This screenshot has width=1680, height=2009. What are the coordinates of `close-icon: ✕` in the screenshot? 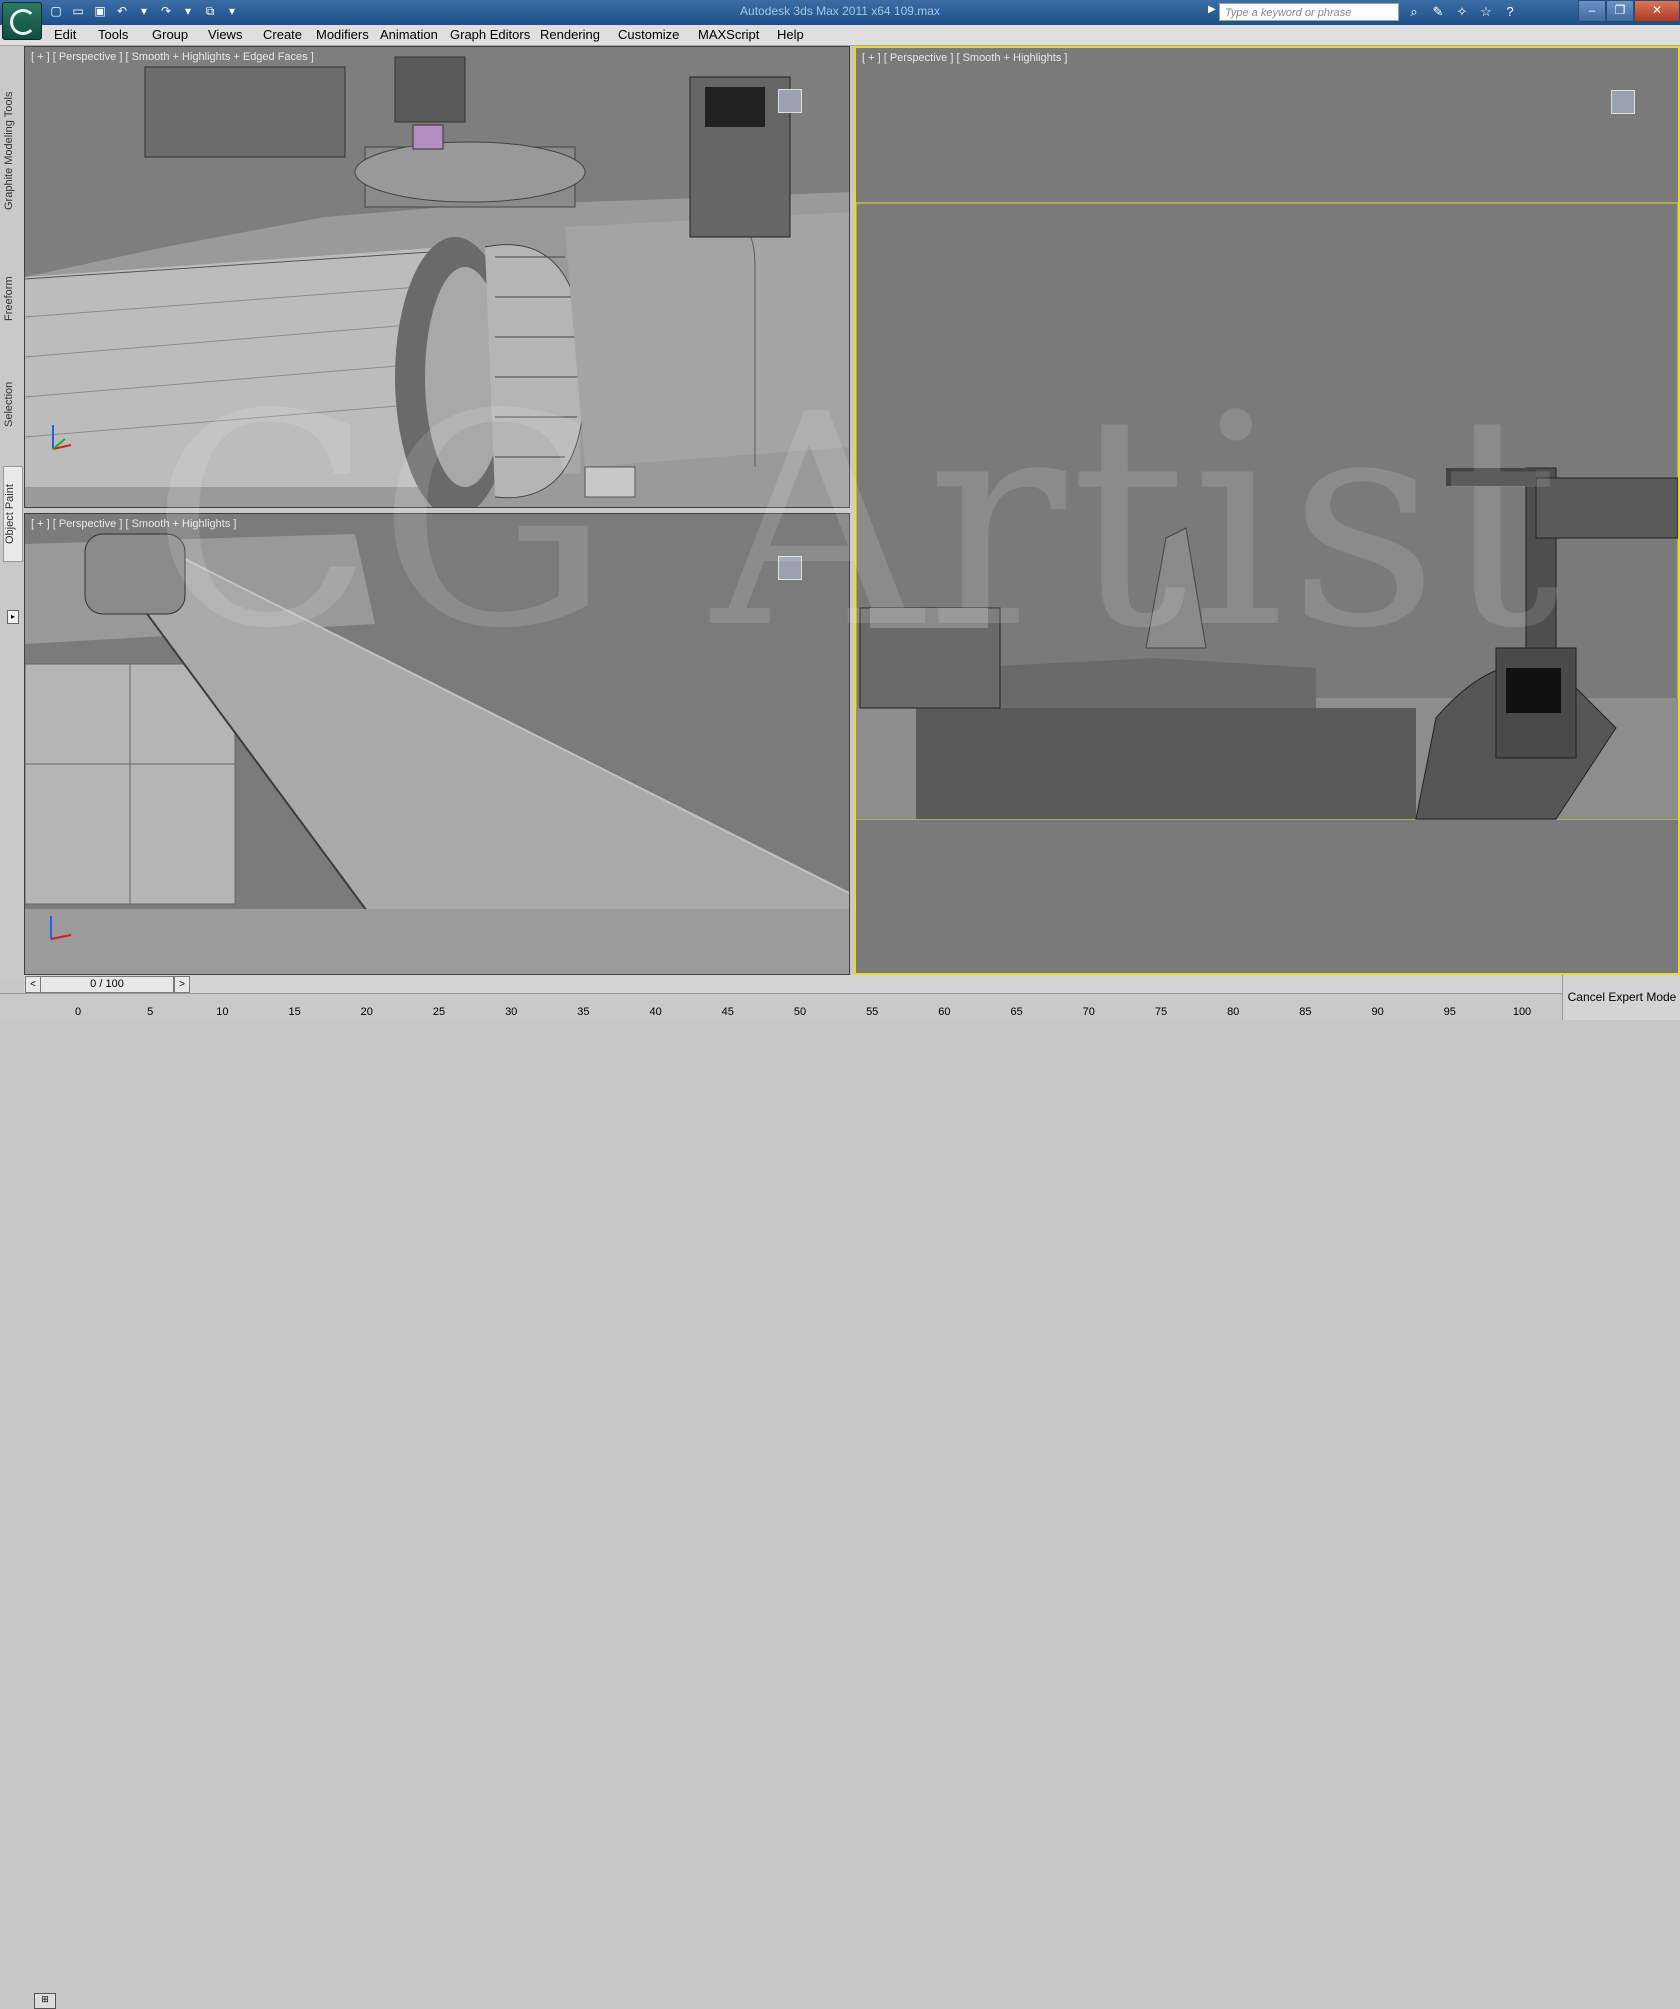 It's located at (1657, 11).